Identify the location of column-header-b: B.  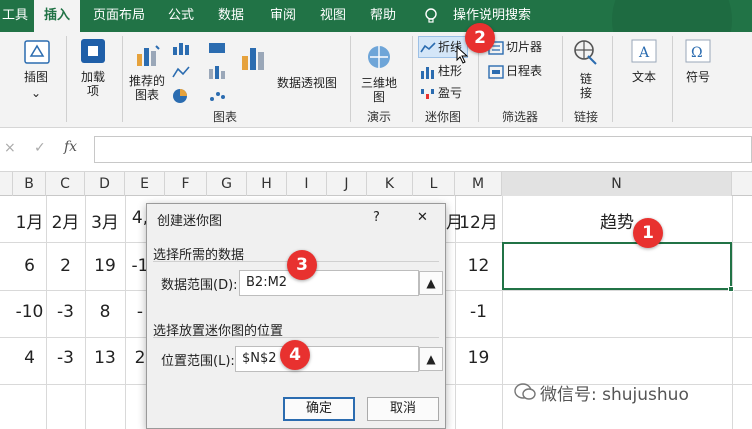
(29, 184).